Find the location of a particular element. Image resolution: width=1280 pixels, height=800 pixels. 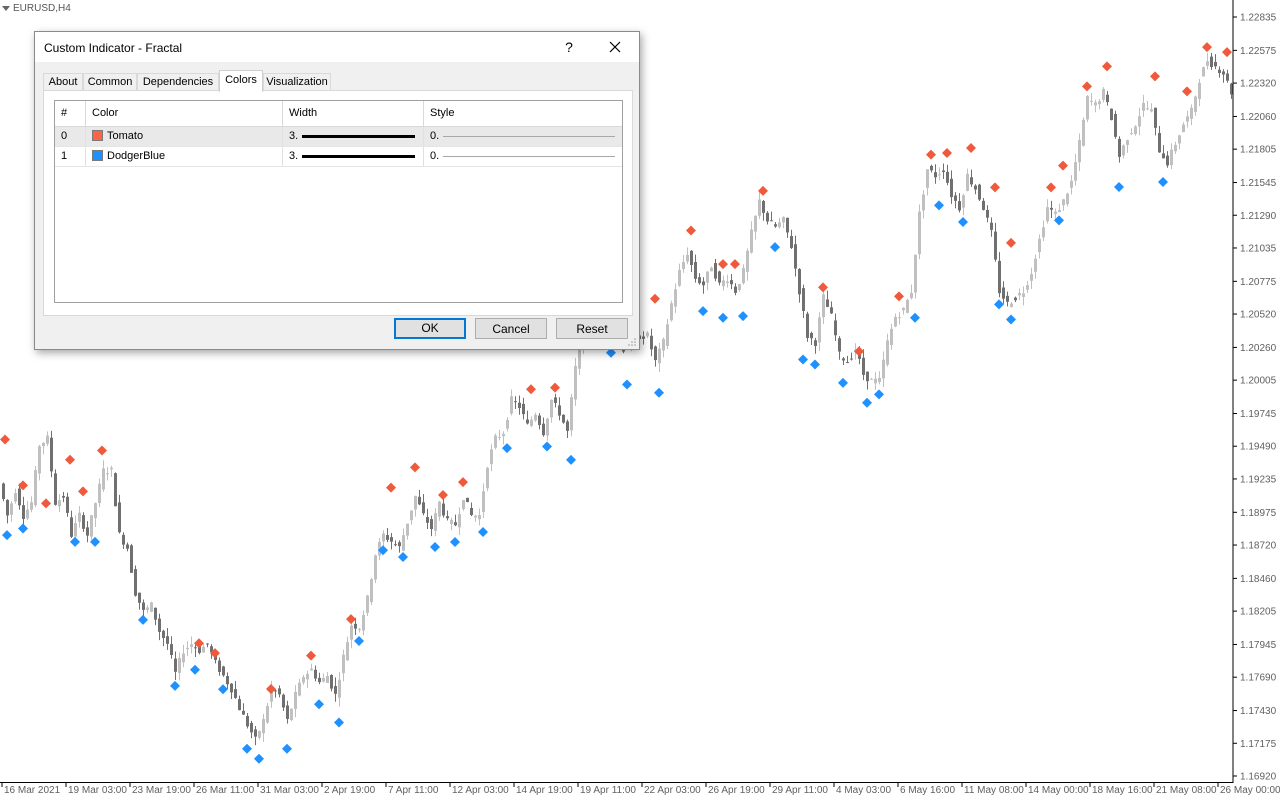

help-button: ? is located at coordinates (569, 47).